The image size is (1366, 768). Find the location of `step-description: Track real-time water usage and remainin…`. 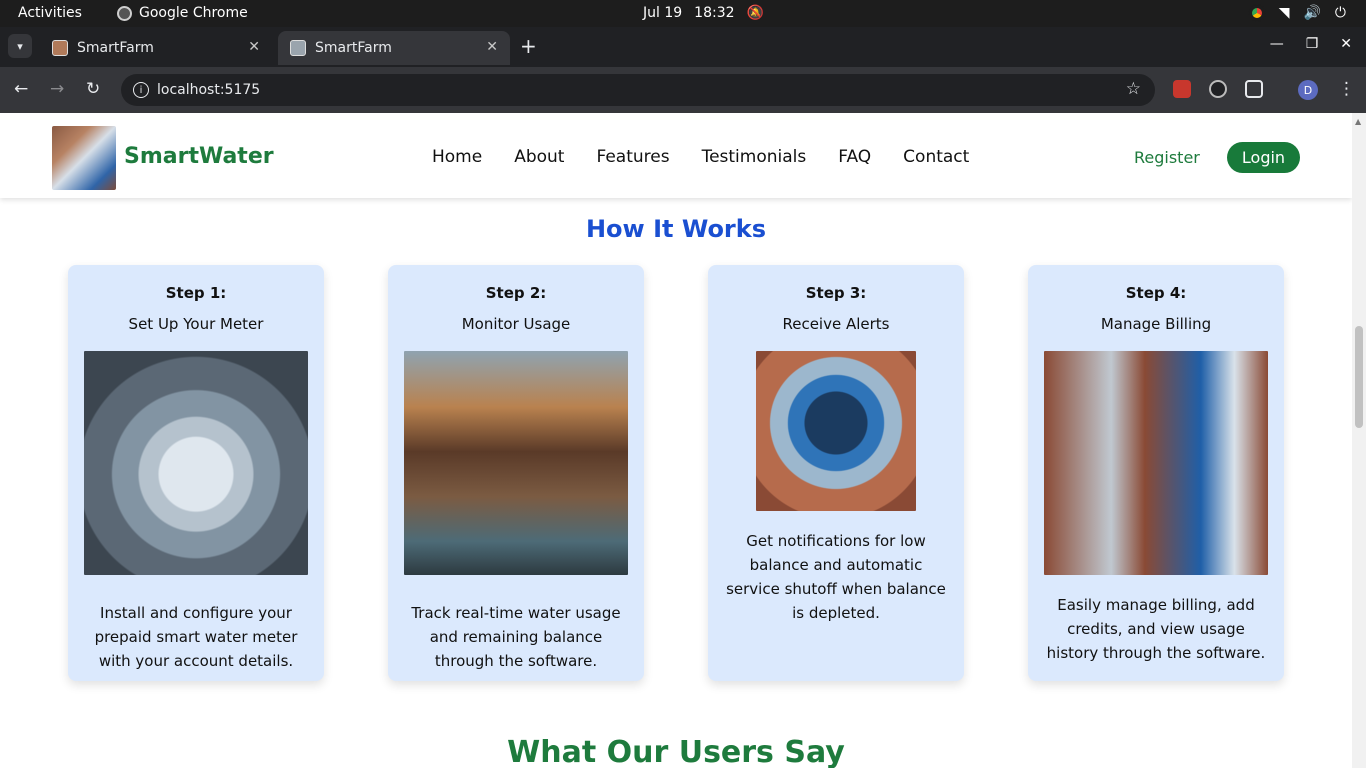

step-description: Track real-time water usage and remainin… is located at coordinates (516, 637).